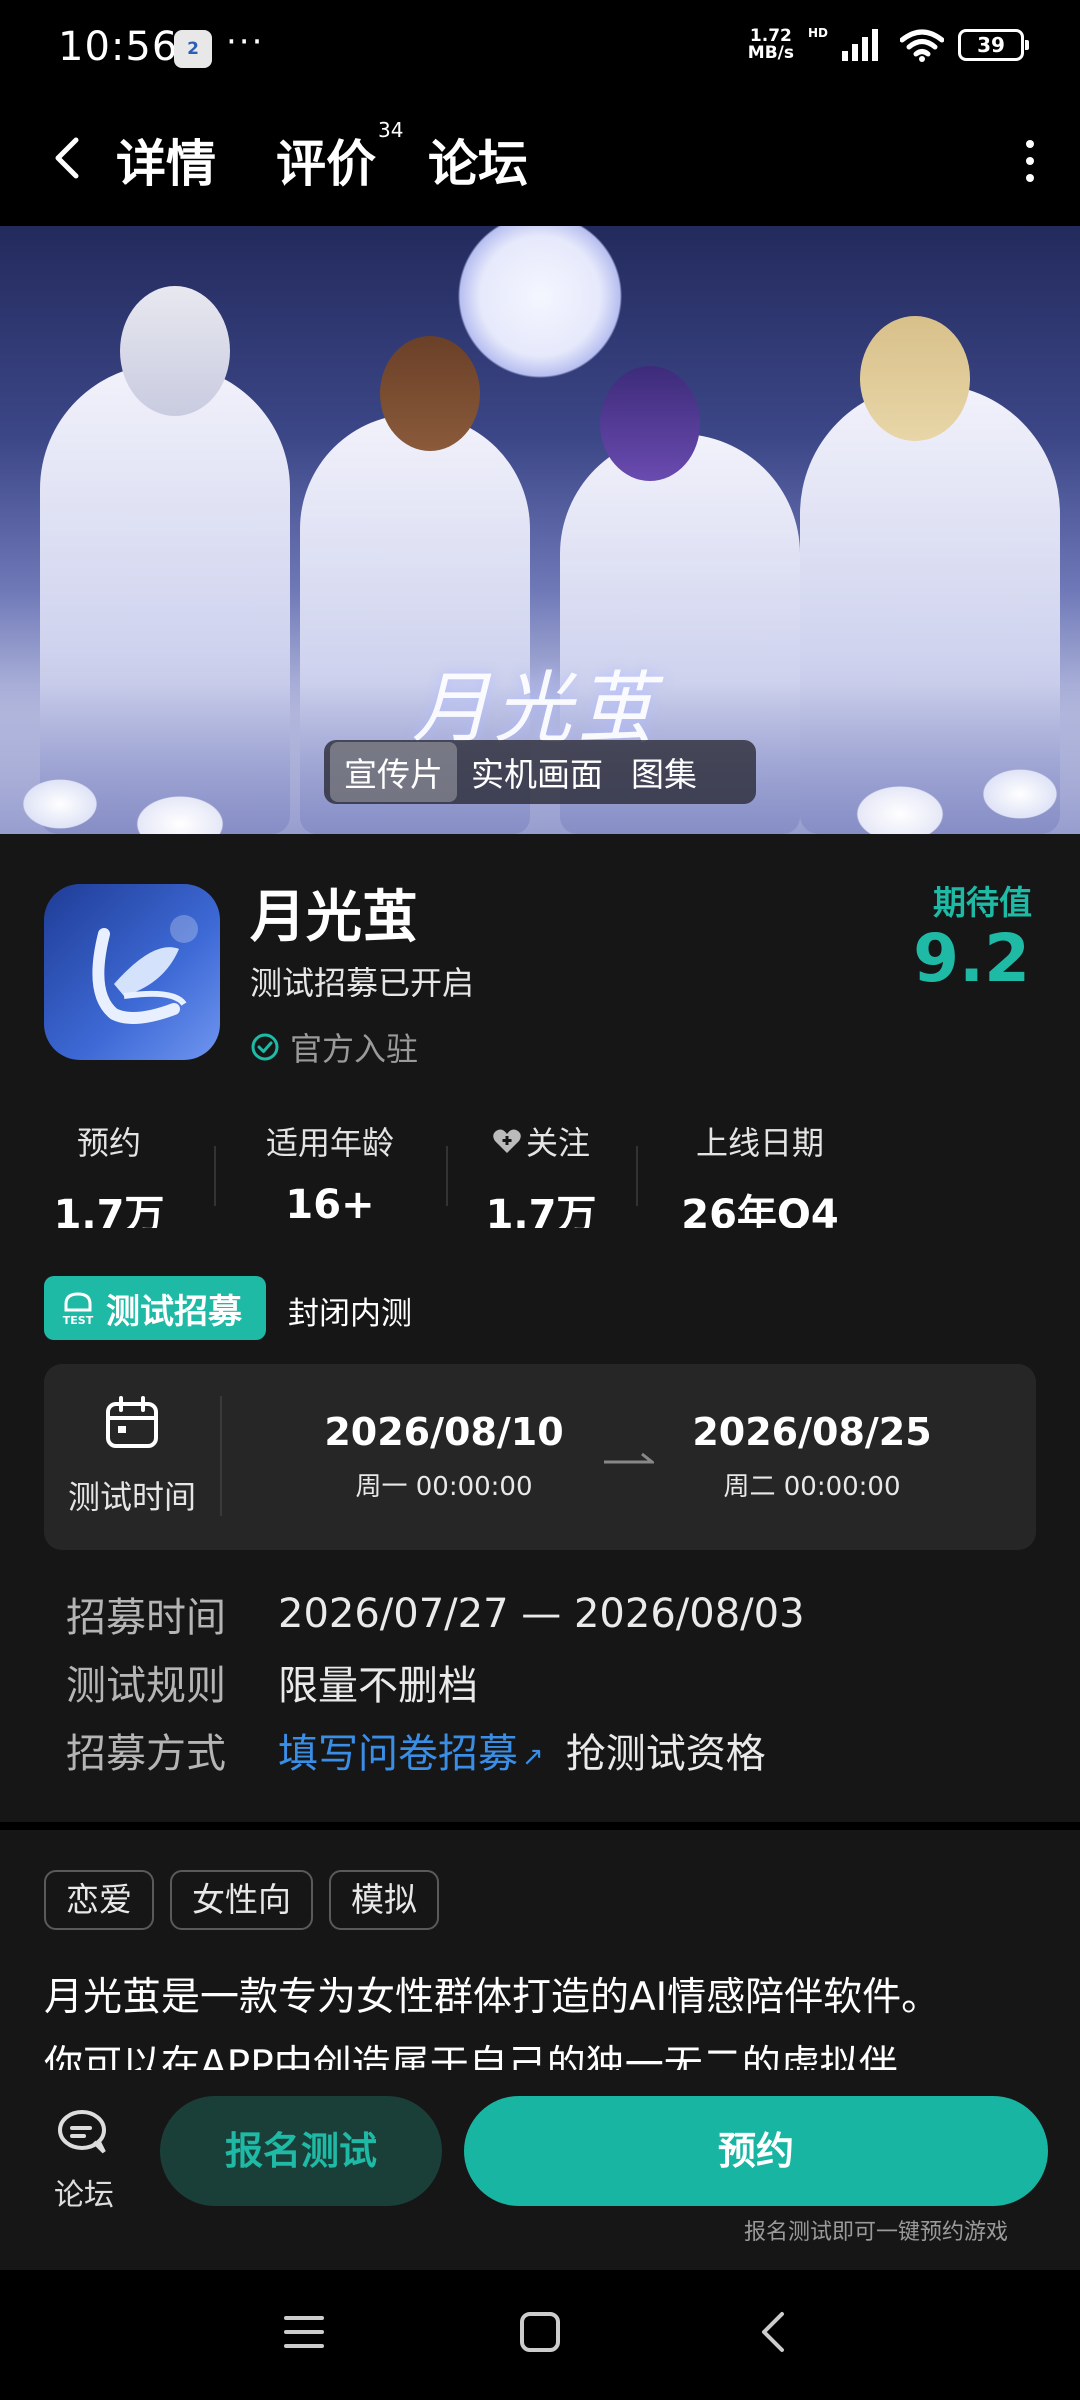  Describe the element at coordinates (334, 1047) in the screenshot. I see `official-badge: 官方入驻` at that location.